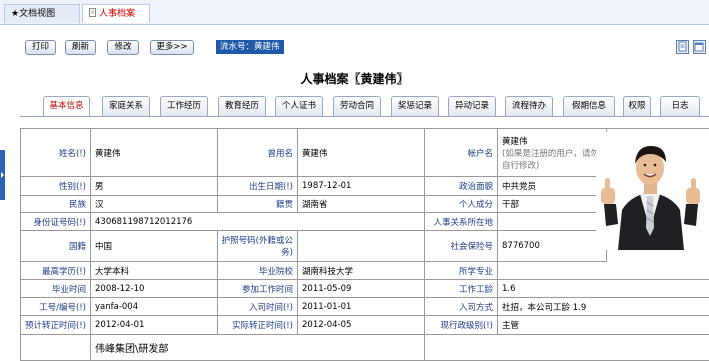  I want to click on tab-personnel-file-label: 人事档案, so click(117, 14).